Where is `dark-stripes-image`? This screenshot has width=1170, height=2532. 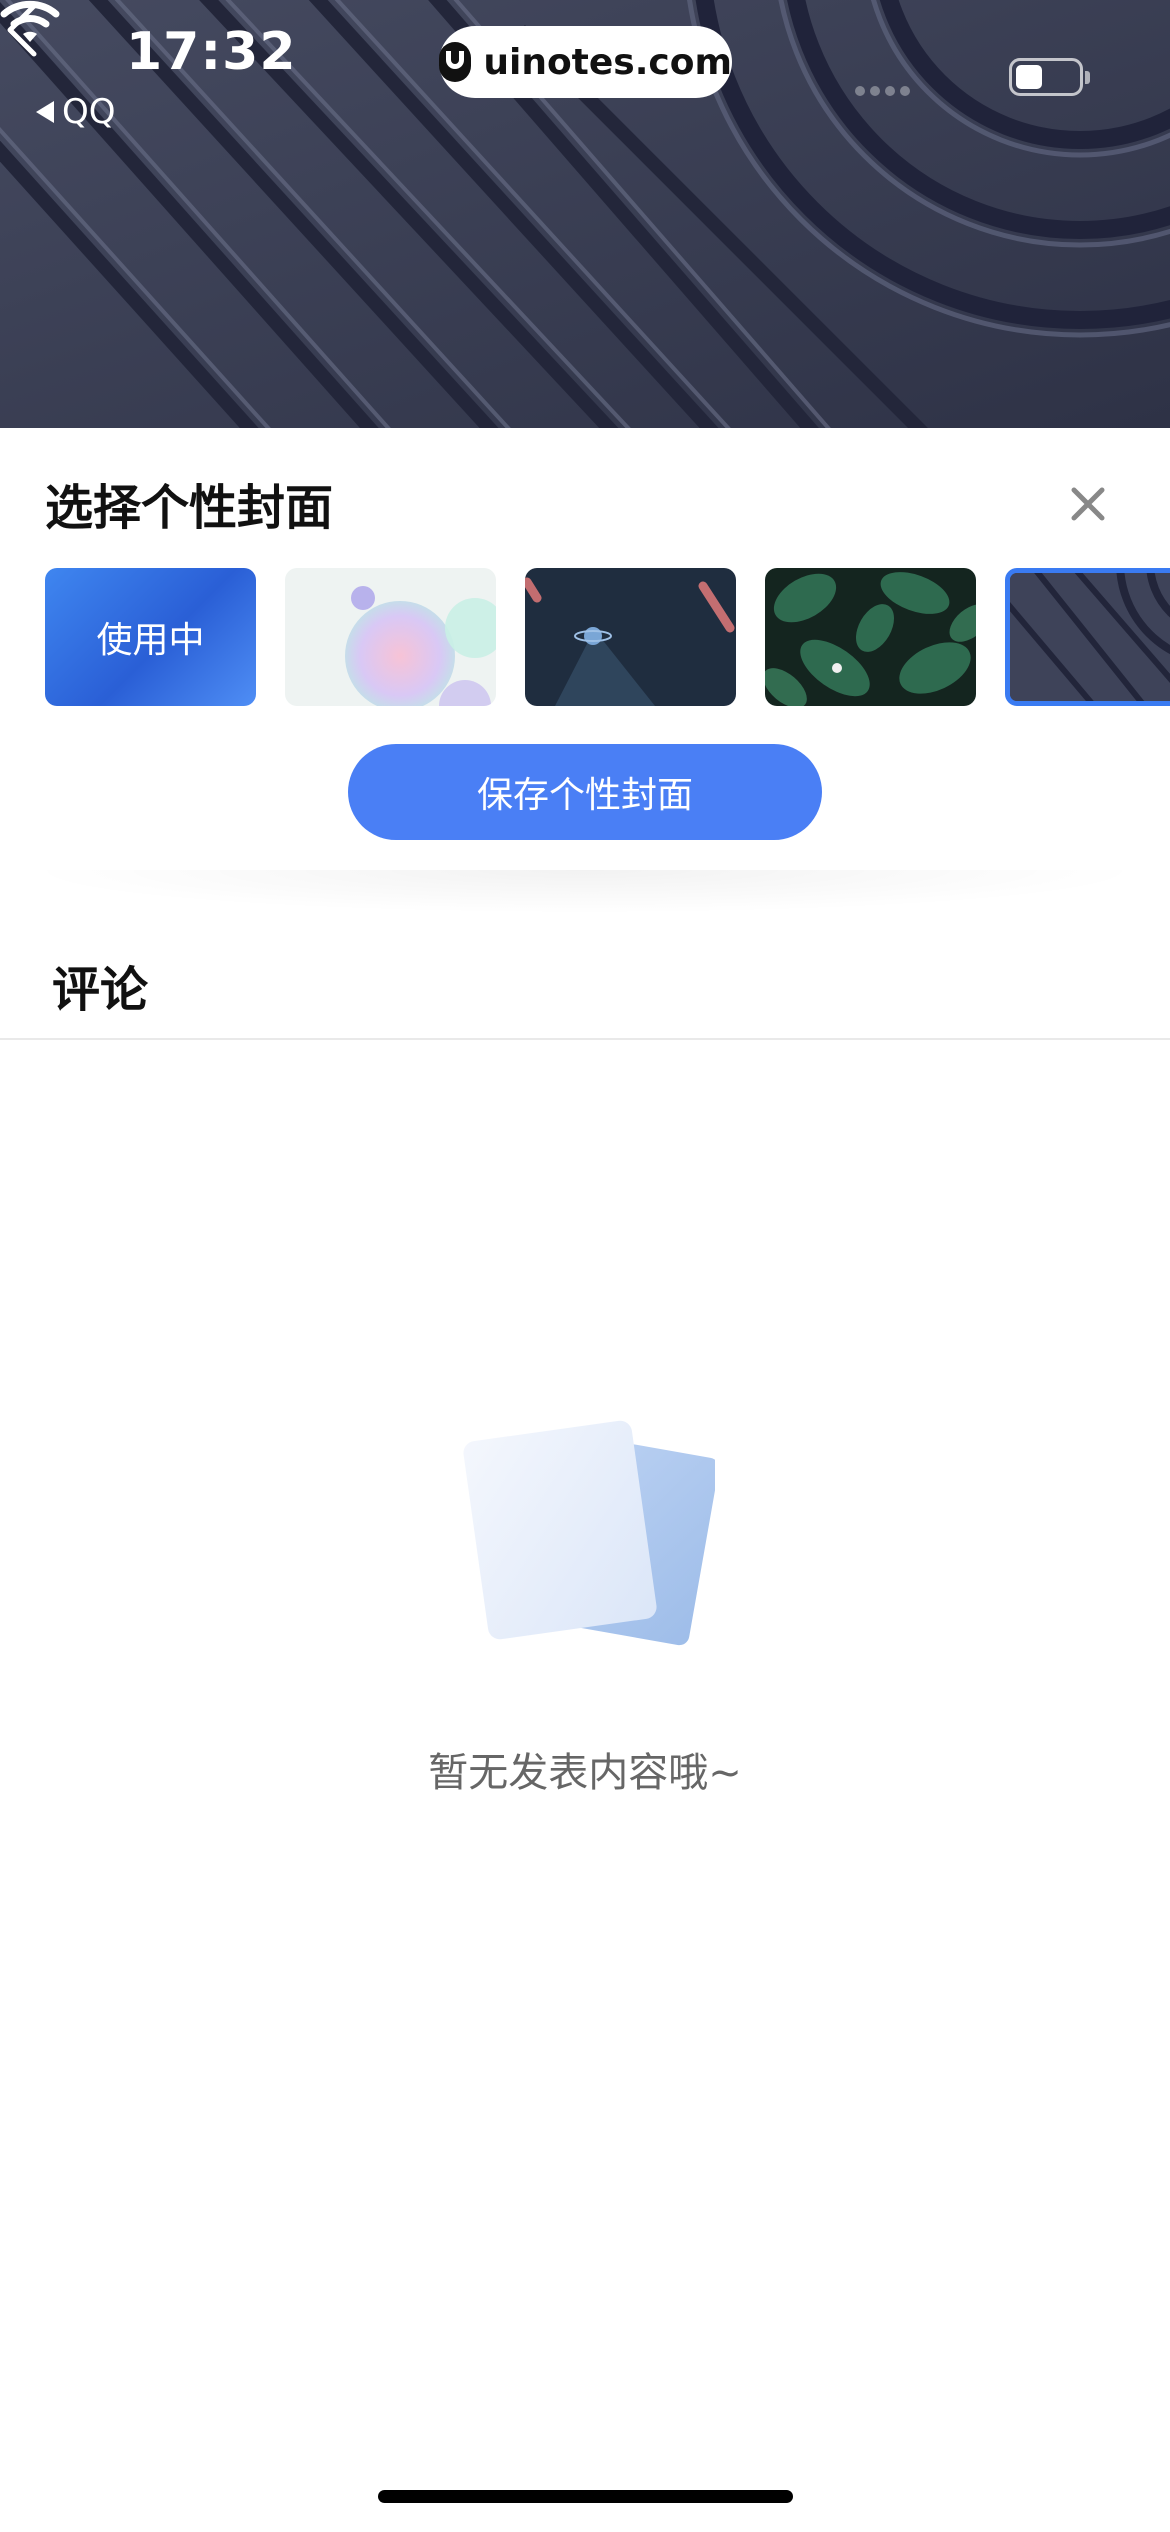
dark-stripes-image is located at coordinates (1090, 637).